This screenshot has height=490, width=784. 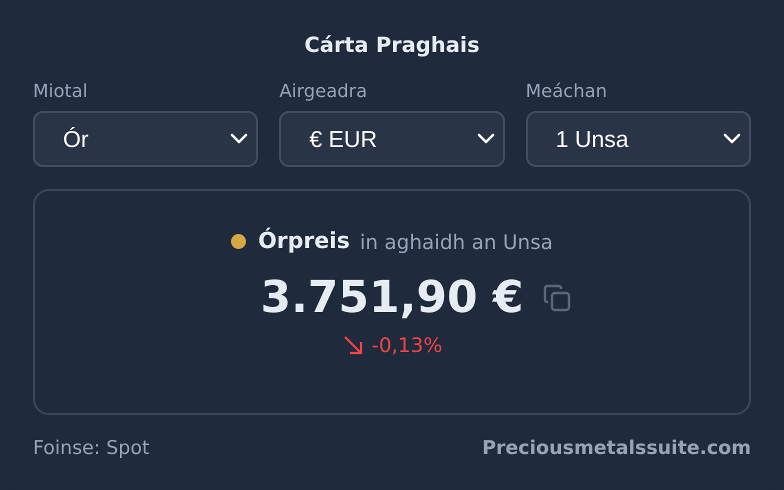 I want to click on copy-icon, so click(x=557, y=297).